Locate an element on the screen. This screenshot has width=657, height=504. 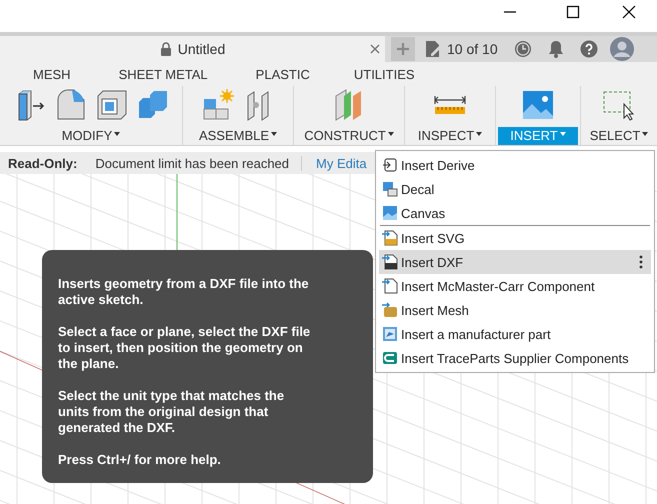
close-tab-icon is located at coordinates (375, 49).